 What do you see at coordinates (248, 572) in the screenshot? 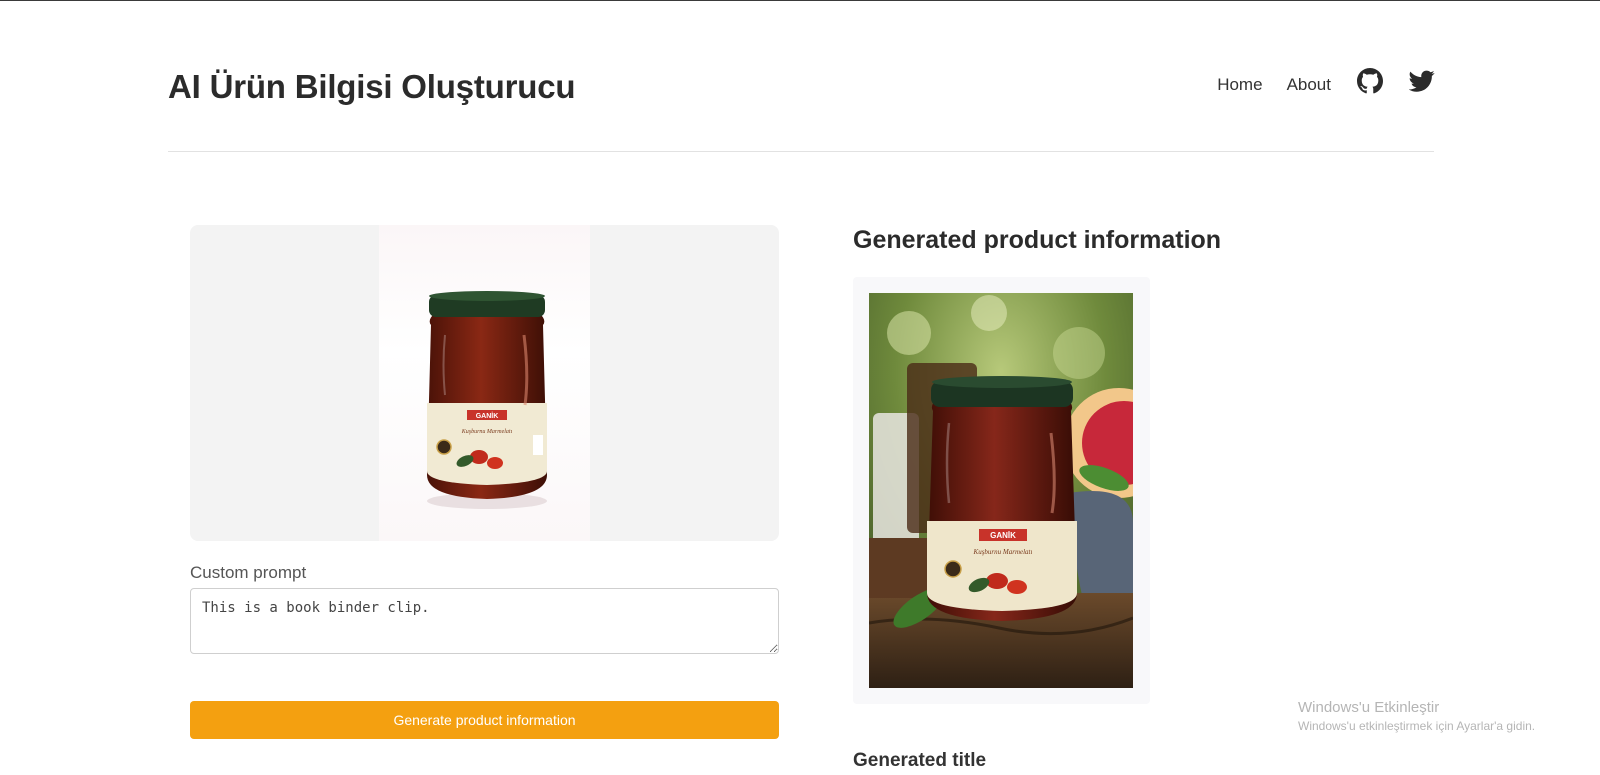
I see `custom-prompt-label: Custom prompt` at bounding box center [248, 572].